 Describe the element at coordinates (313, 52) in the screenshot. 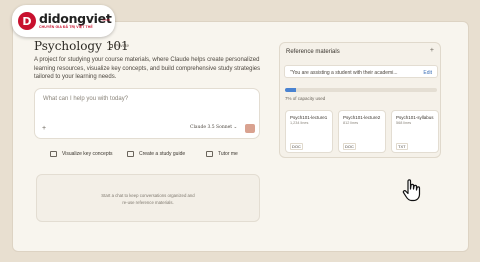

I see `reference-title: Reference materials` at that location.